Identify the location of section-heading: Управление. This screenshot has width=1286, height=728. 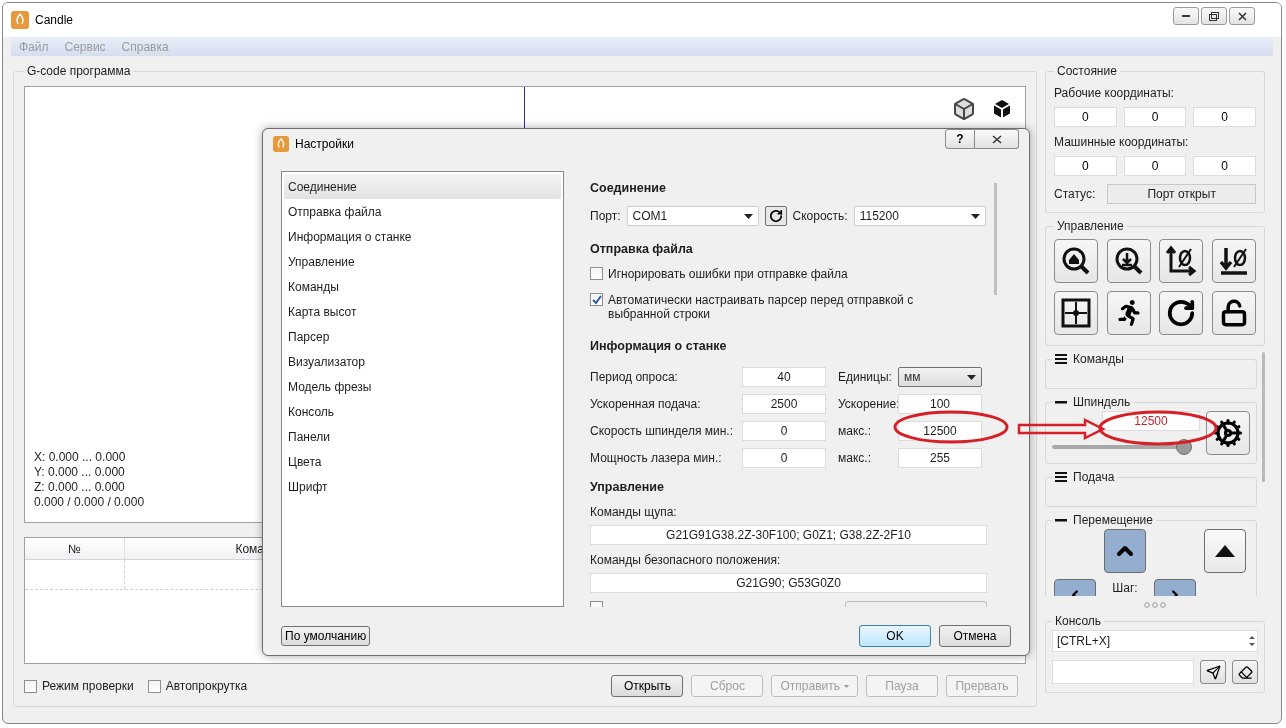
(627, 487).